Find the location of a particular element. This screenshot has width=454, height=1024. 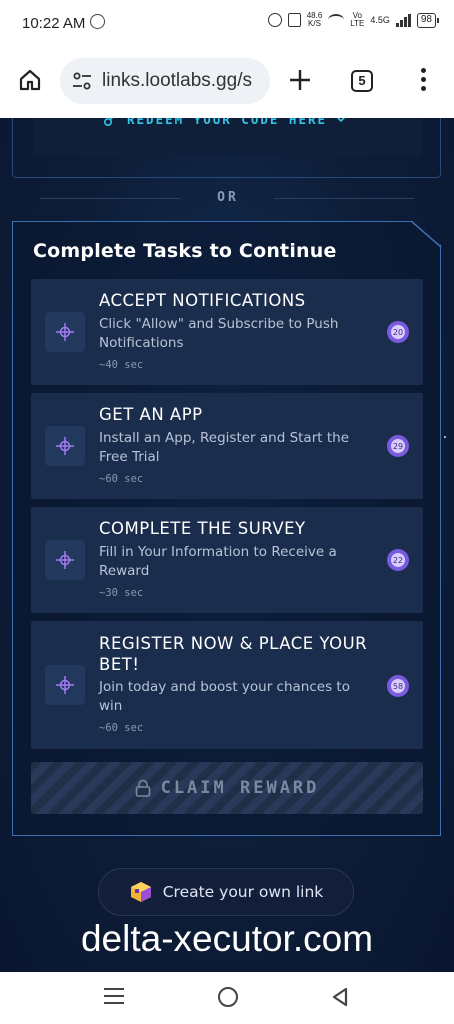

task-title: REGISTER NOW & PLACE YOUR BET! is located at coordinates (233, 654).